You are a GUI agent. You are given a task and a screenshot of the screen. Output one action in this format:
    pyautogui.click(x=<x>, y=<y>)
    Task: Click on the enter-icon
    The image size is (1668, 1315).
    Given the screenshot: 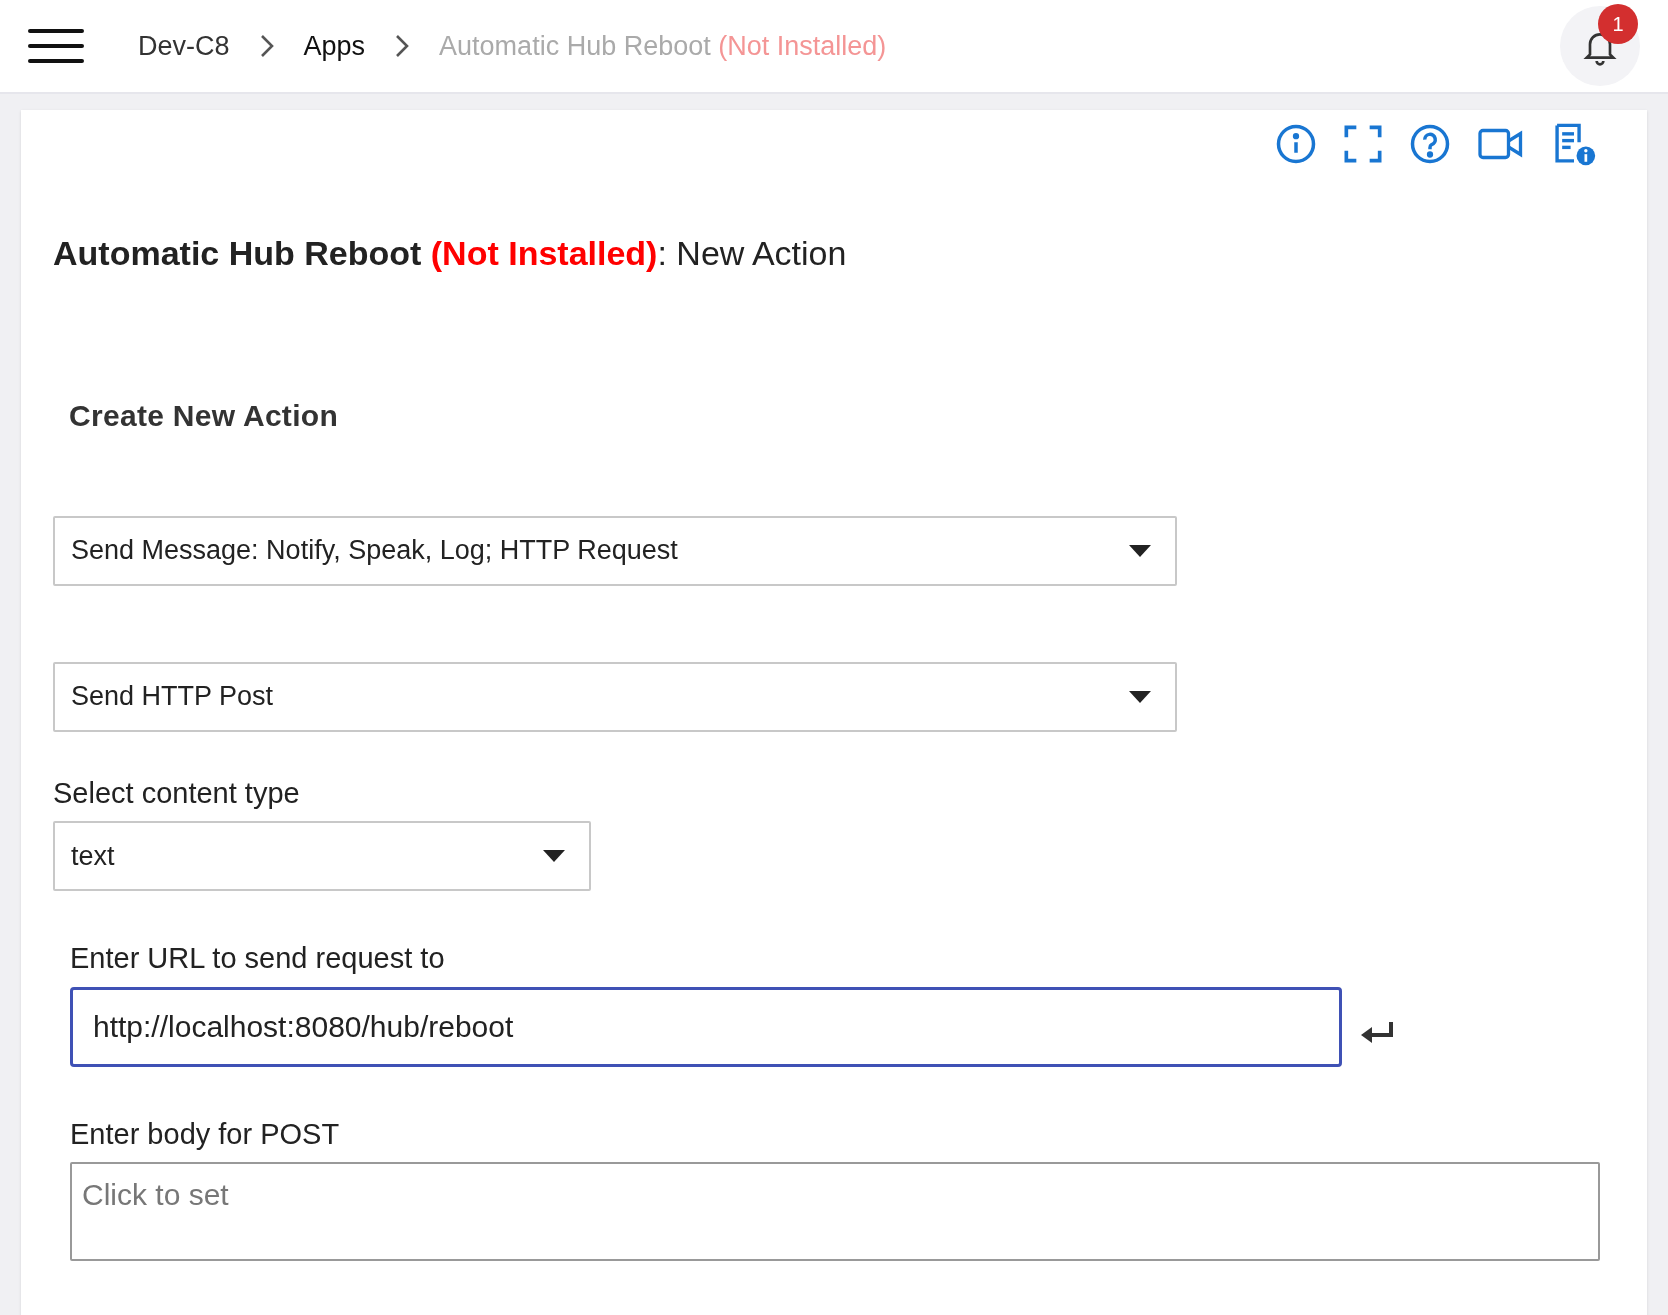 What is the action you would take?
    pyautogui.click(x=1377, y=1032)
    